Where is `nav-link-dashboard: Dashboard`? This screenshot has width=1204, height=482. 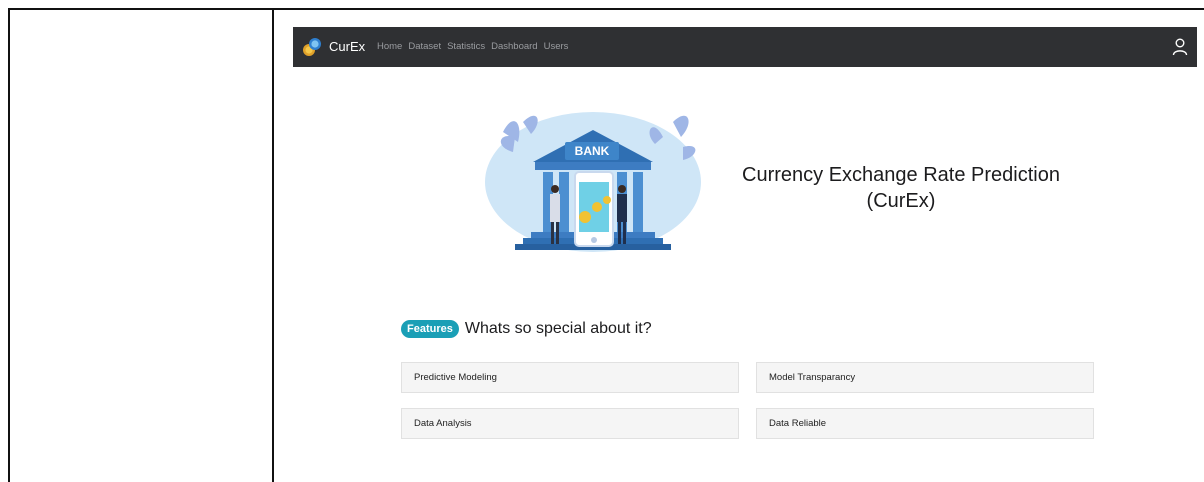
nav-link-dashboard: Dashboard is located at coordinates (514, 46).